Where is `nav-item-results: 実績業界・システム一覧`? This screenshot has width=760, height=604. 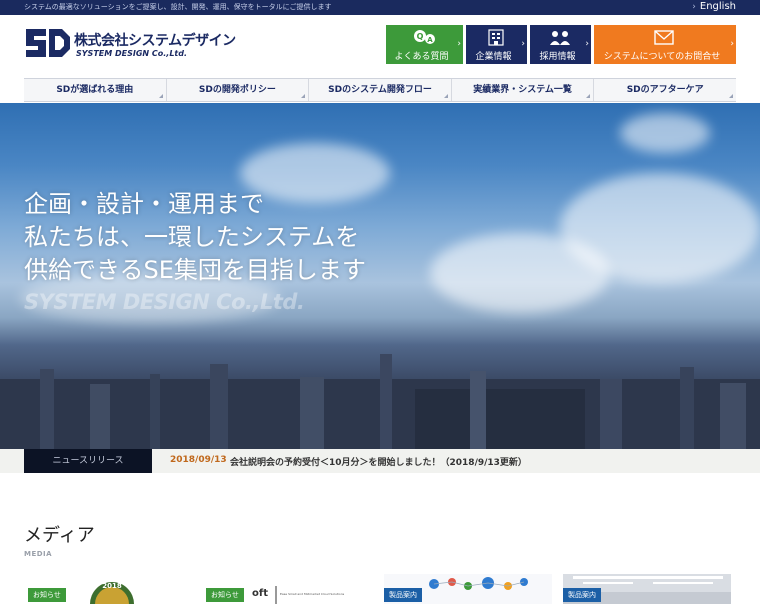
nav-item-results: 実績業界・システム一覧 is located at coordinates (522, 90).